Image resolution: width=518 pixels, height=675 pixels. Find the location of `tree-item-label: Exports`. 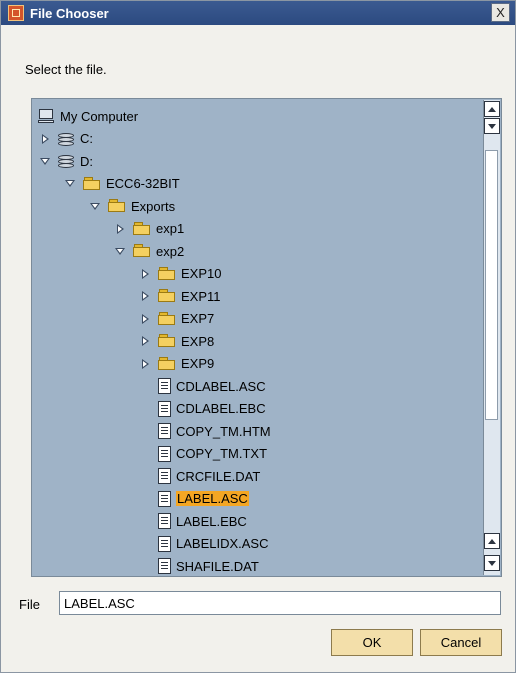

tree-item-label: Exports is located at coordinates (153, 206).